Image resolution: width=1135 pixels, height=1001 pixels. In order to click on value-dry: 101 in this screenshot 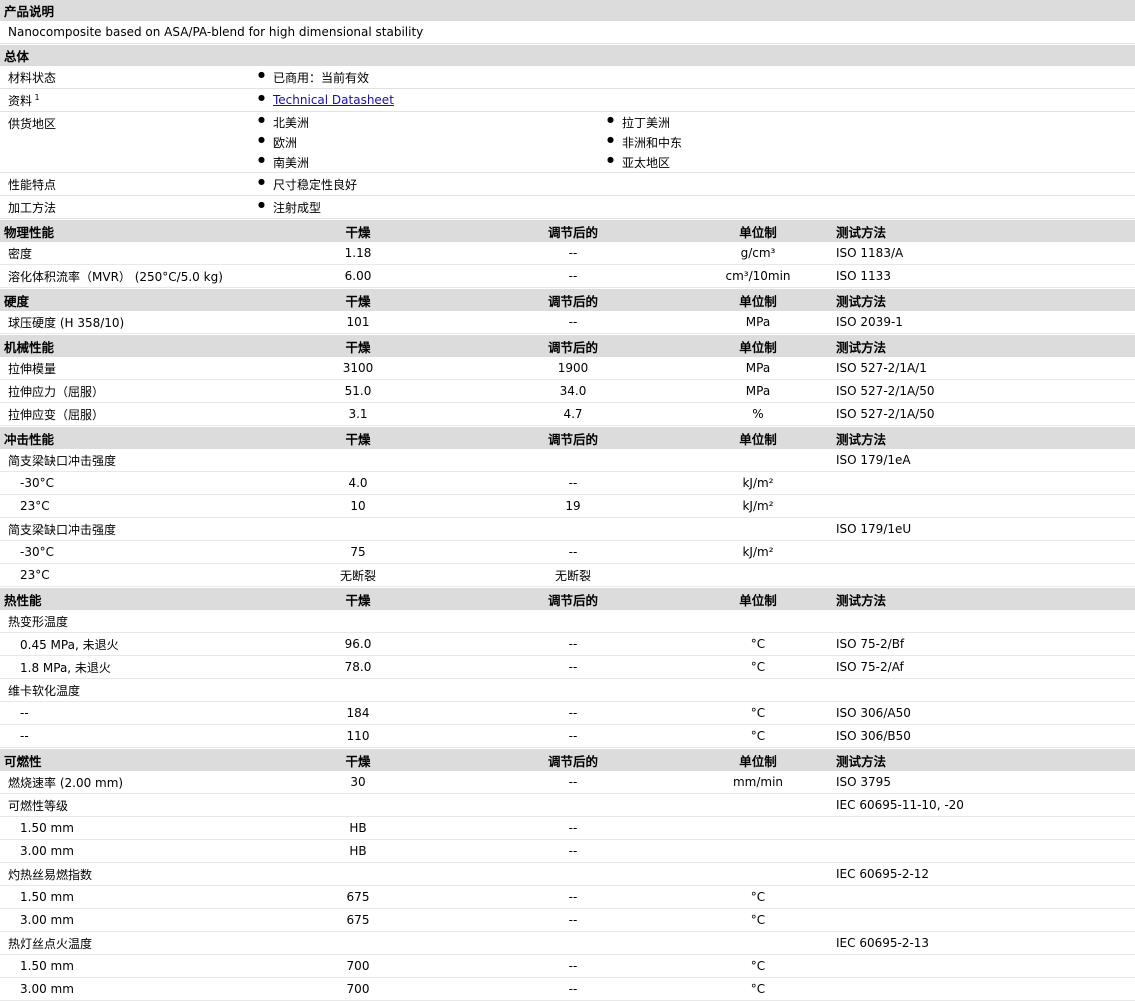, I will do `click(358, 322)`.